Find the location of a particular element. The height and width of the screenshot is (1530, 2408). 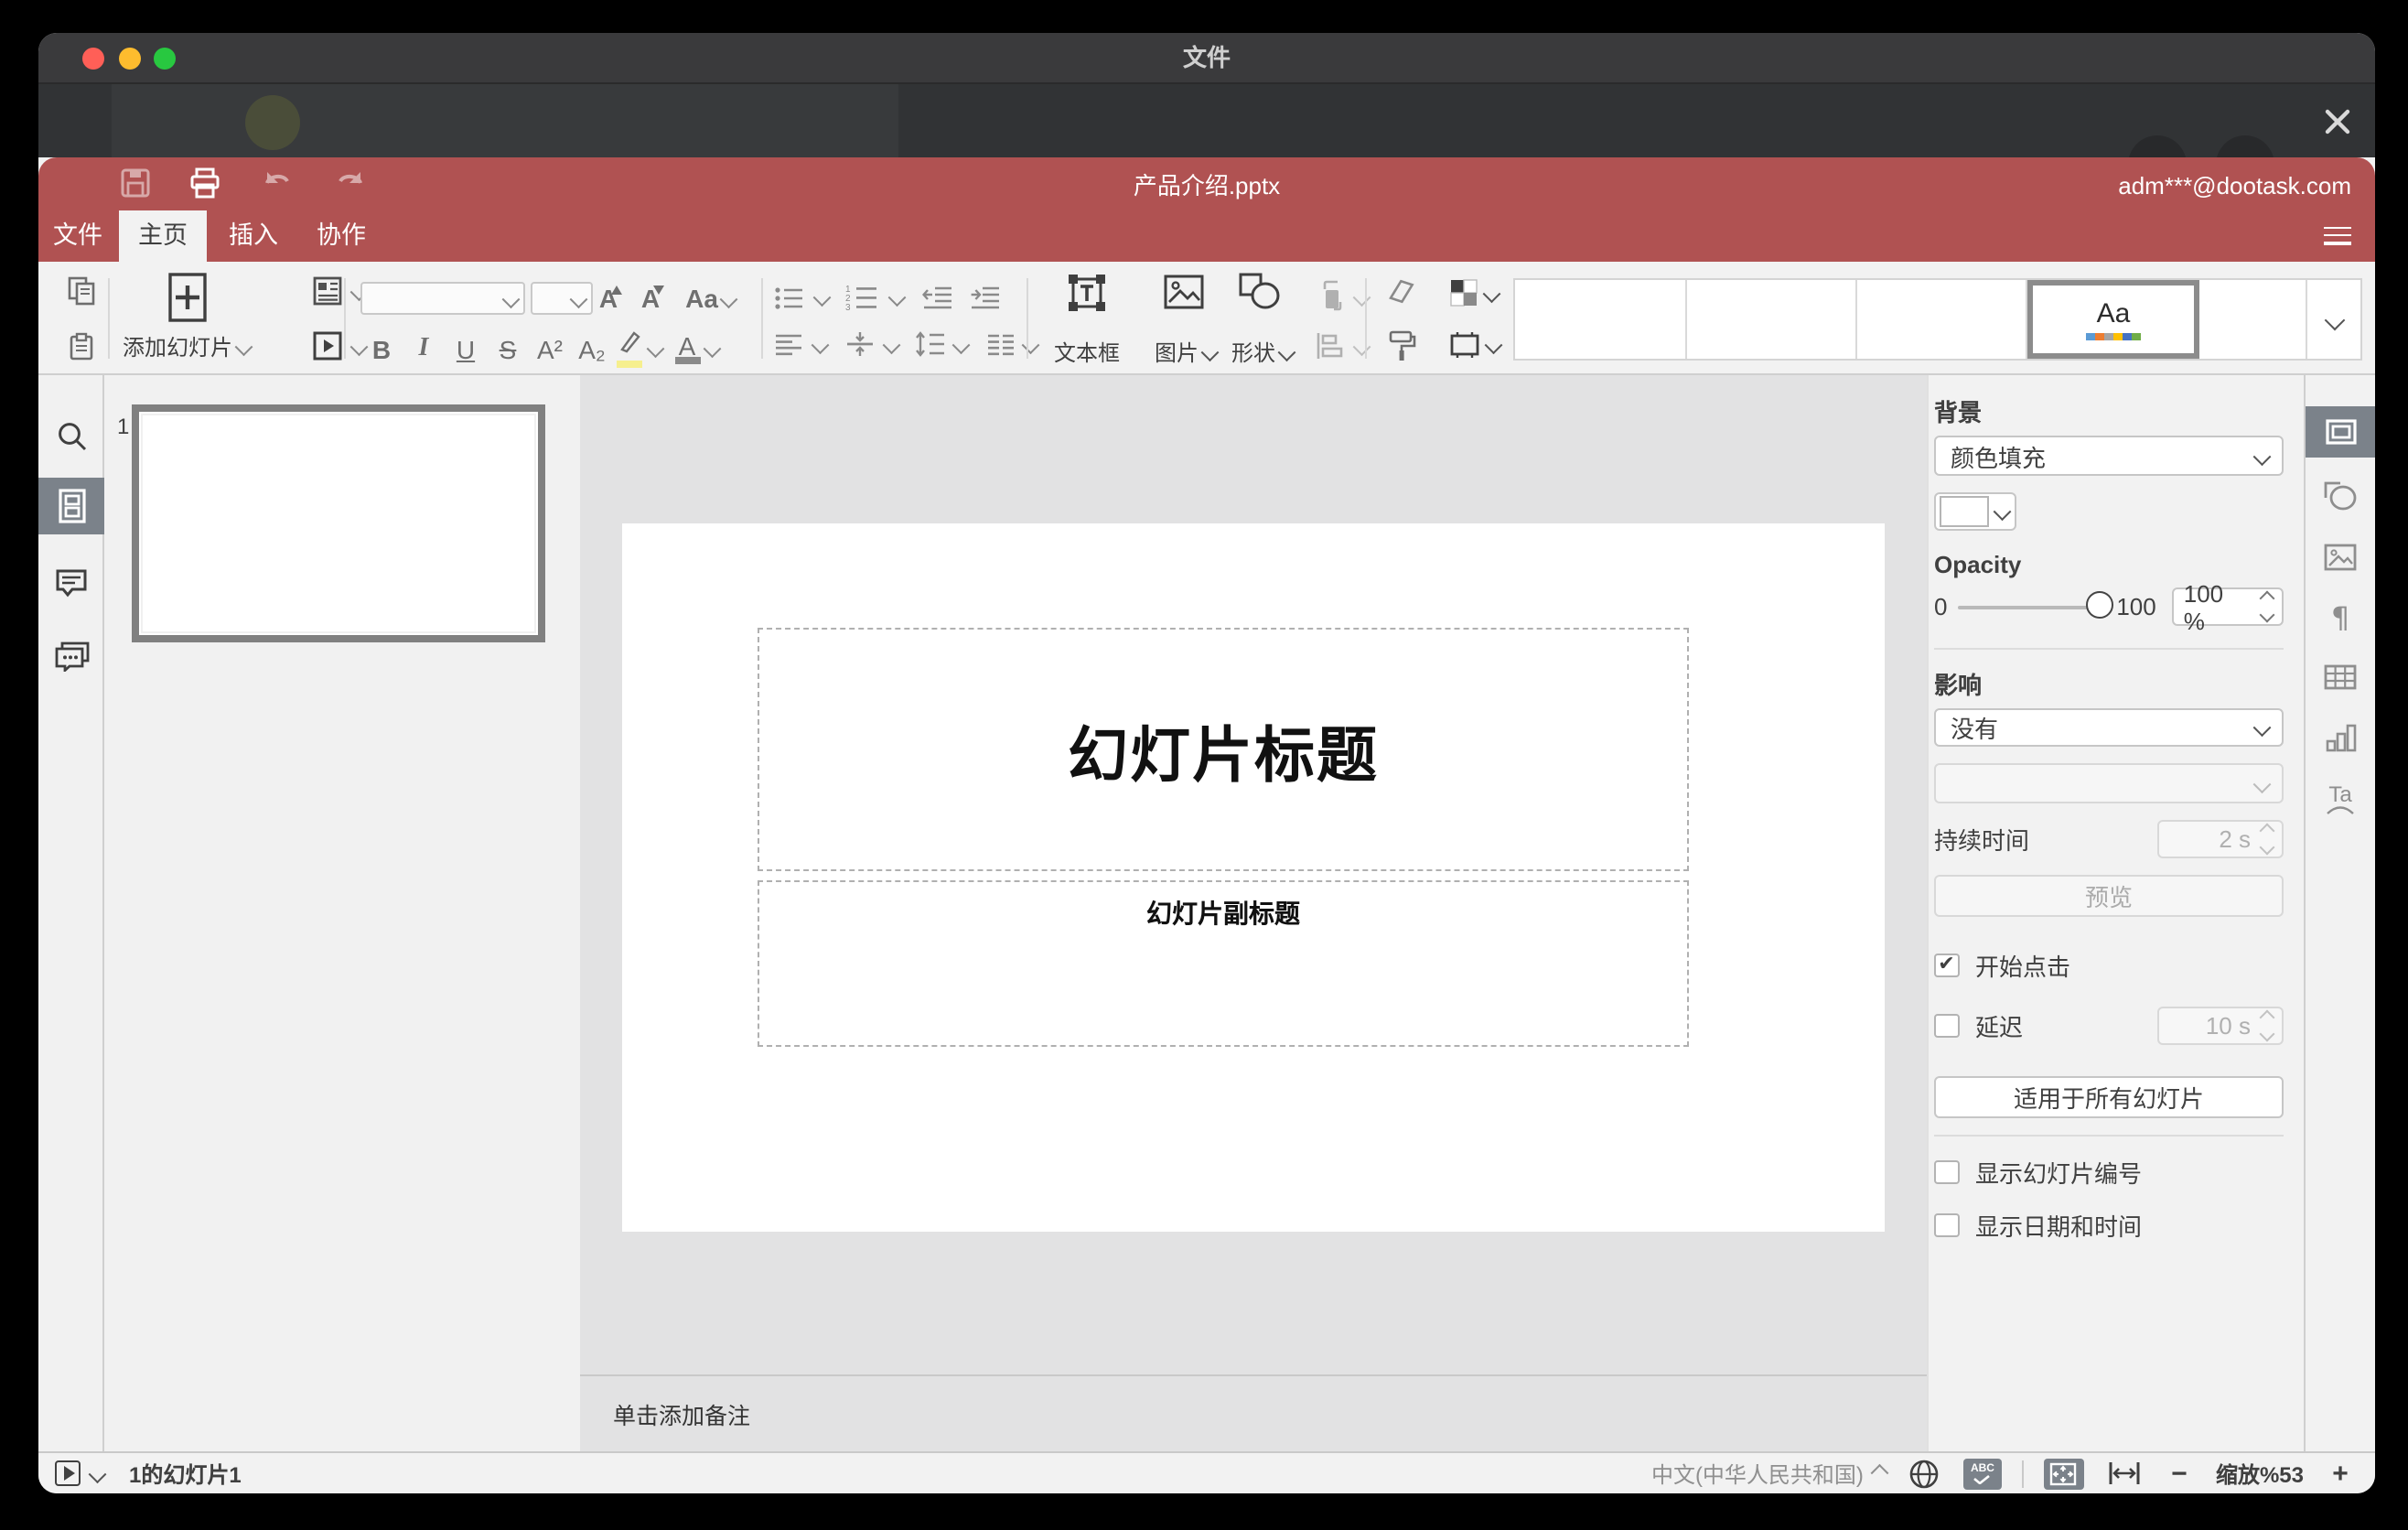

shape-icon is located at coordinates (1259, 291).